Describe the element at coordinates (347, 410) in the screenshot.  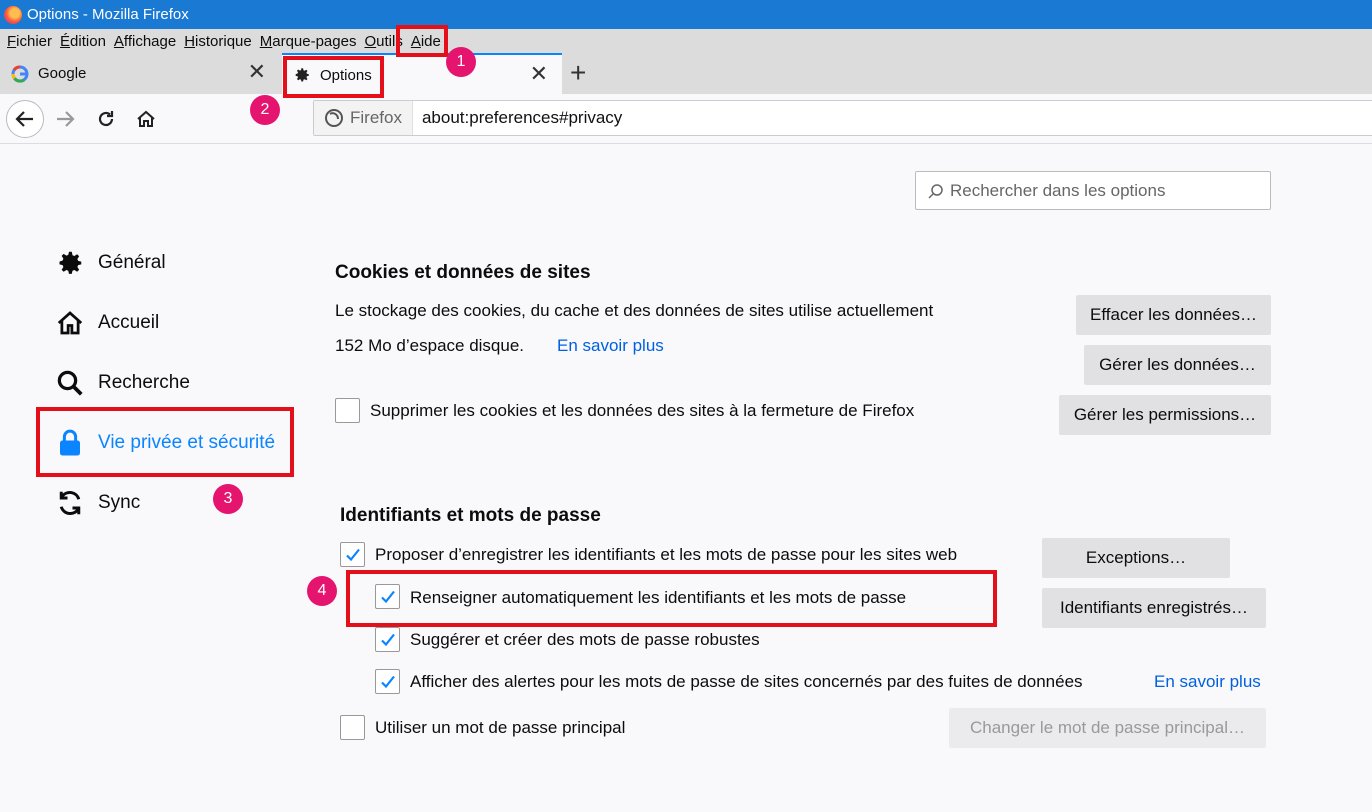
I see `delete-on-close-checkbox` at that location.